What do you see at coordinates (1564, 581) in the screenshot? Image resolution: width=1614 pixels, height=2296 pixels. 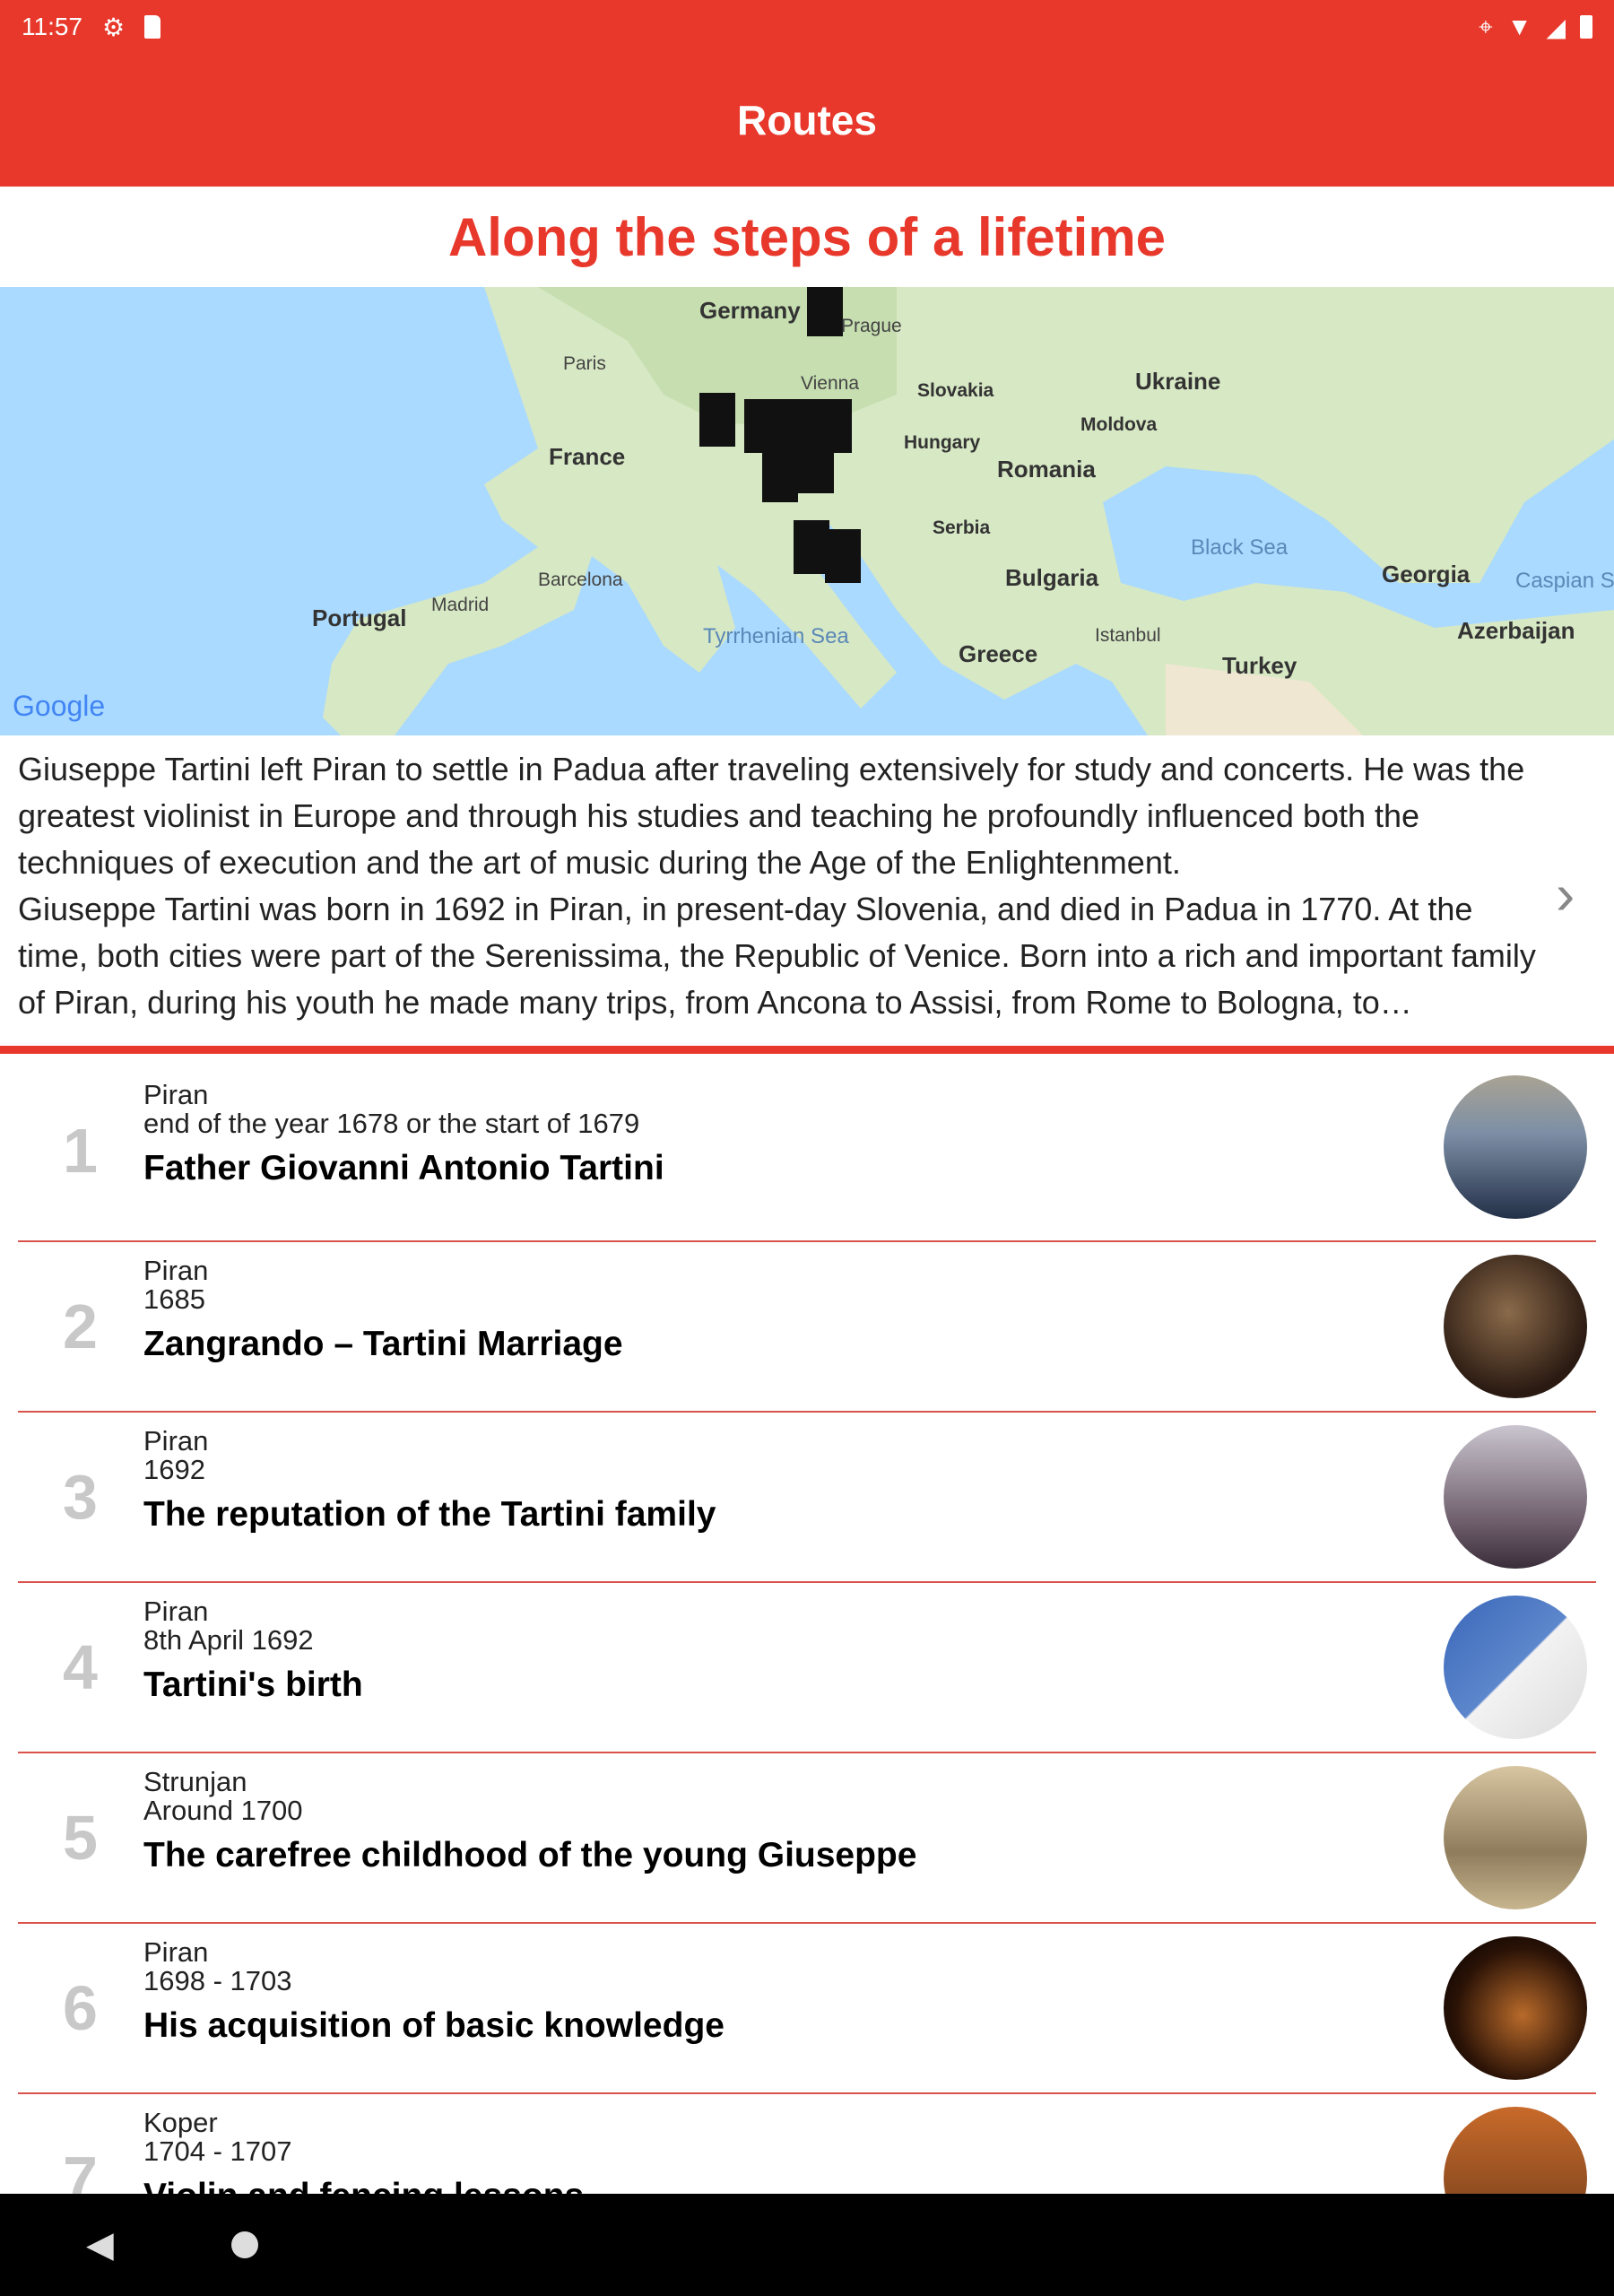 I see `map-label: Caspian Se` at bounding box center [1564, 581].